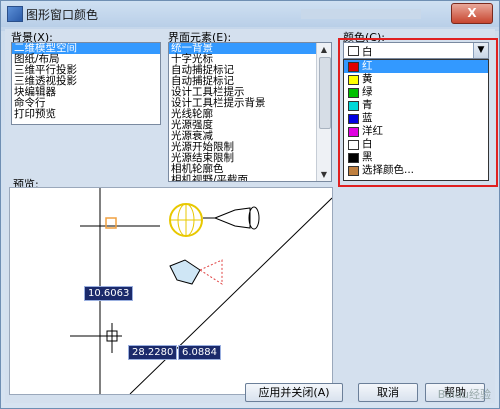 The height and width of the screenshot is (409, 500). What do you see at coordinates (464, 394) in the screenshot?
I see `watermark: Baidu经验` at bounding box center [464, 394].